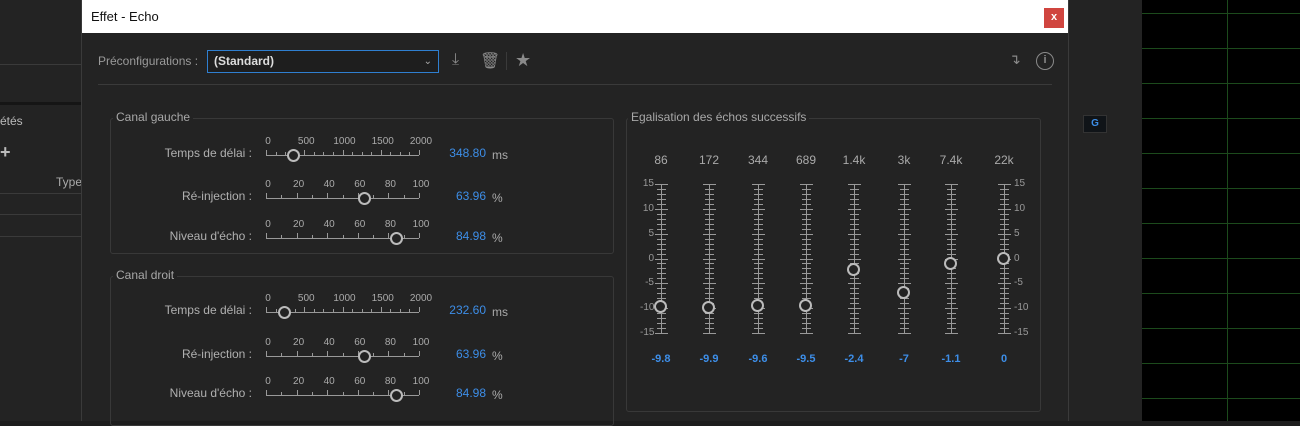 The height and width of the screenshot is (426, 1300). I want to click on routing-icon: ↴, so click(1015, 59).